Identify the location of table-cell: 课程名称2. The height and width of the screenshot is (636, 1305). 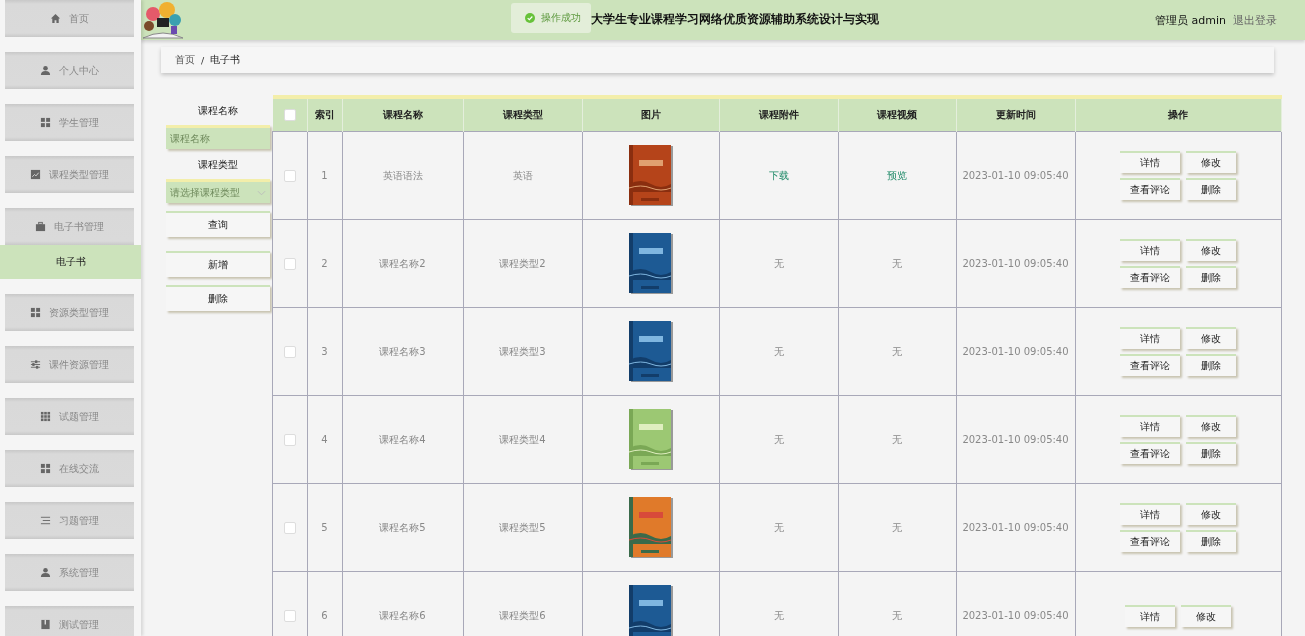
(402, 263).